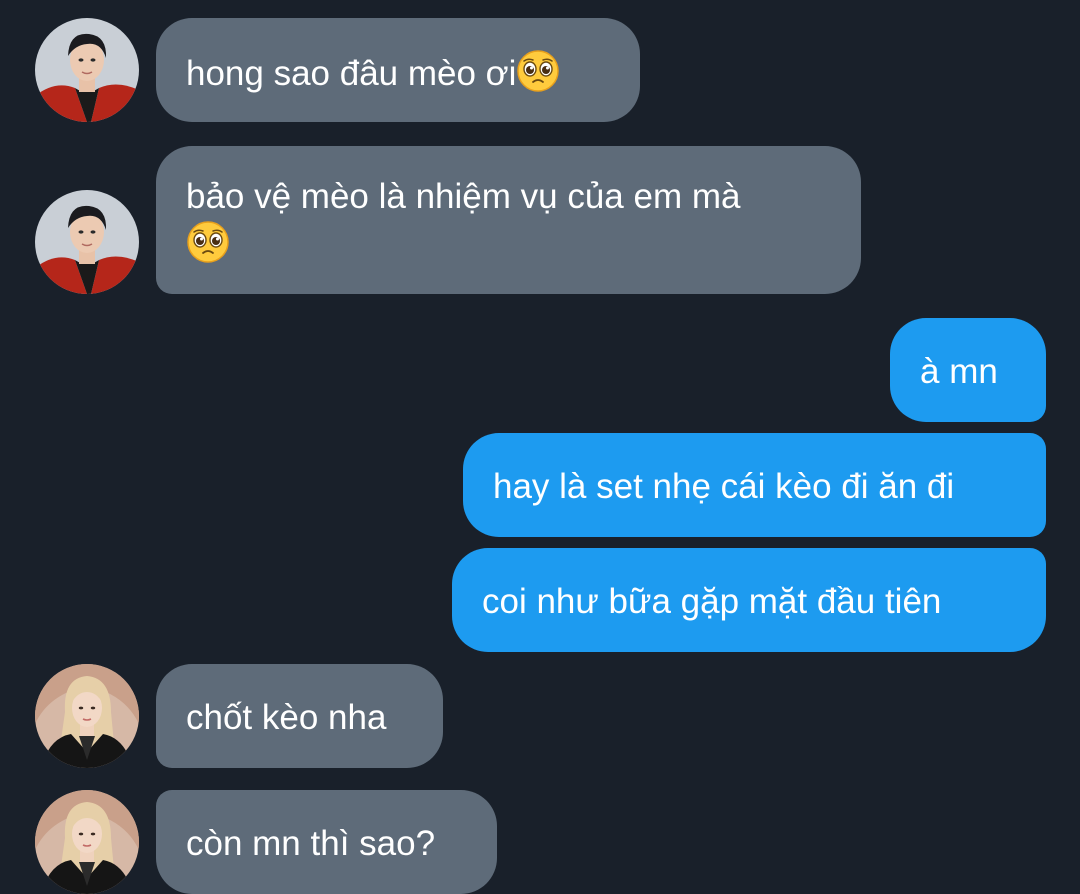 This screenshot has height=894, width=1080. I want to click on message-bubble: hong sao đâu mèo ơi, so click(398, 70).